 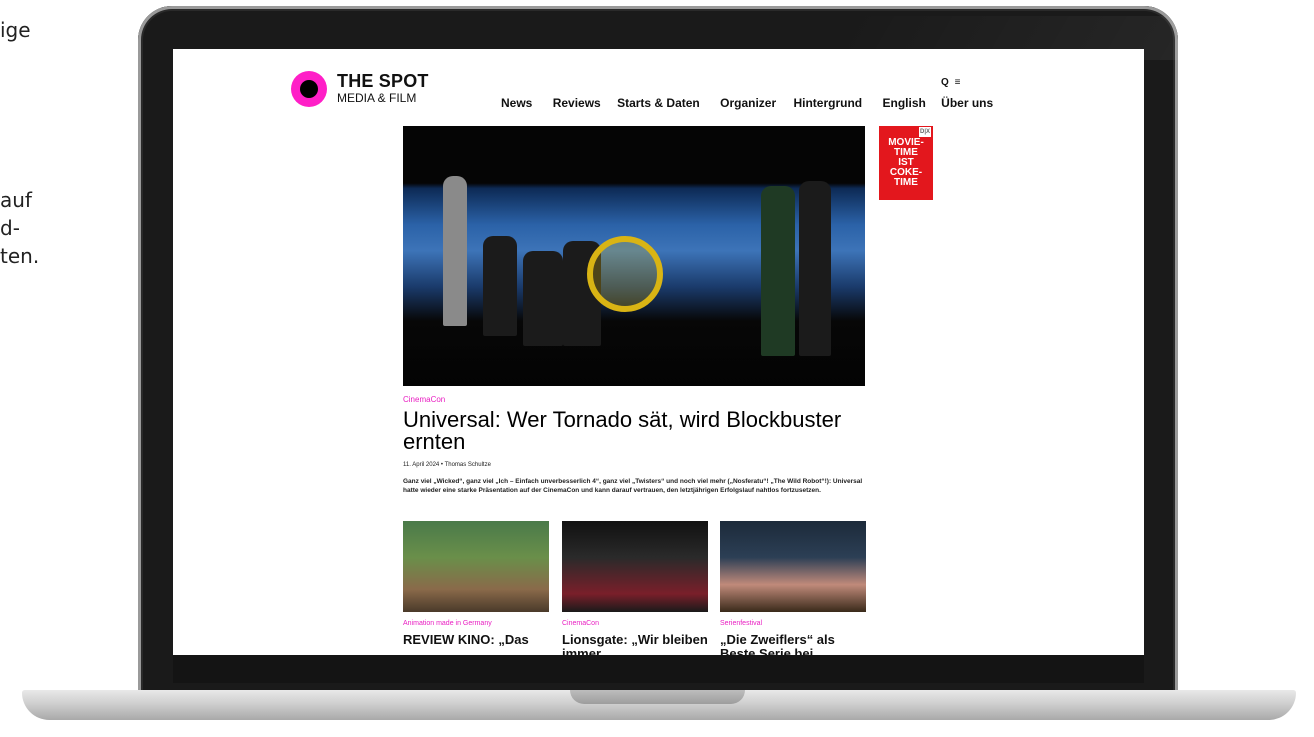 I want to click on logo-subtitle: MEDIA & FILM, so click(x=377, y=98).